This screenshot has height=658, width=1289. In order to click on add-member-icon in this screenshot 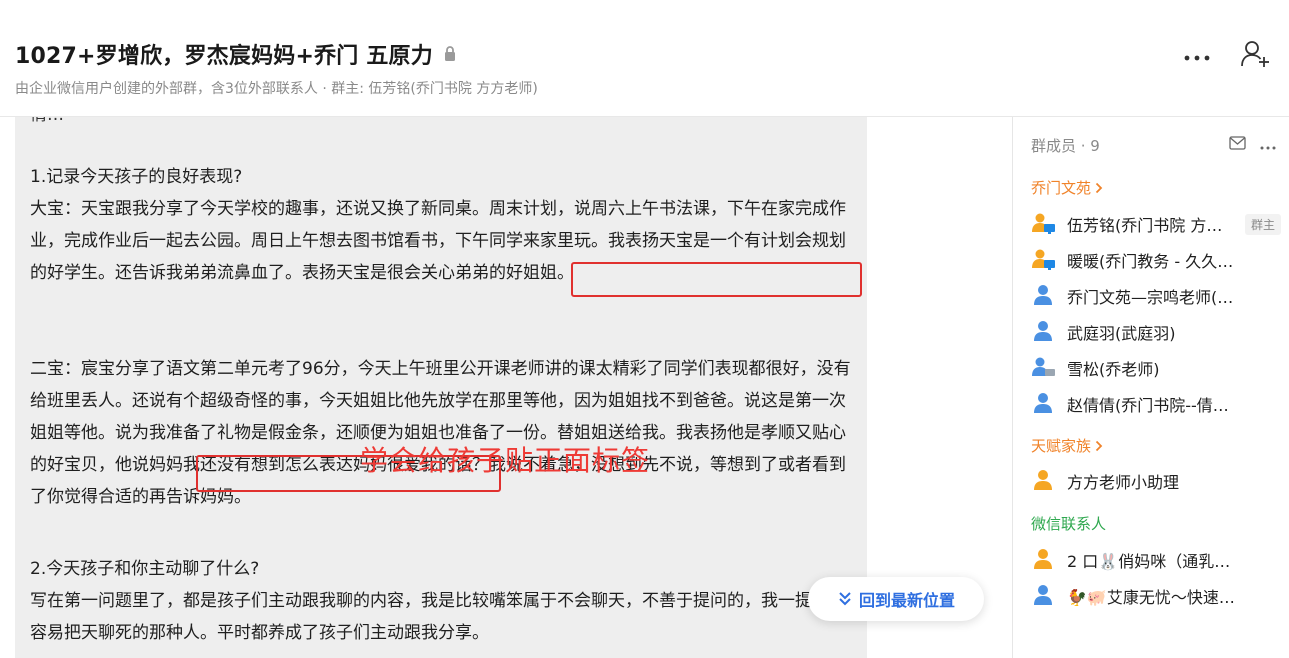, I will do `click(1255, 54)`.